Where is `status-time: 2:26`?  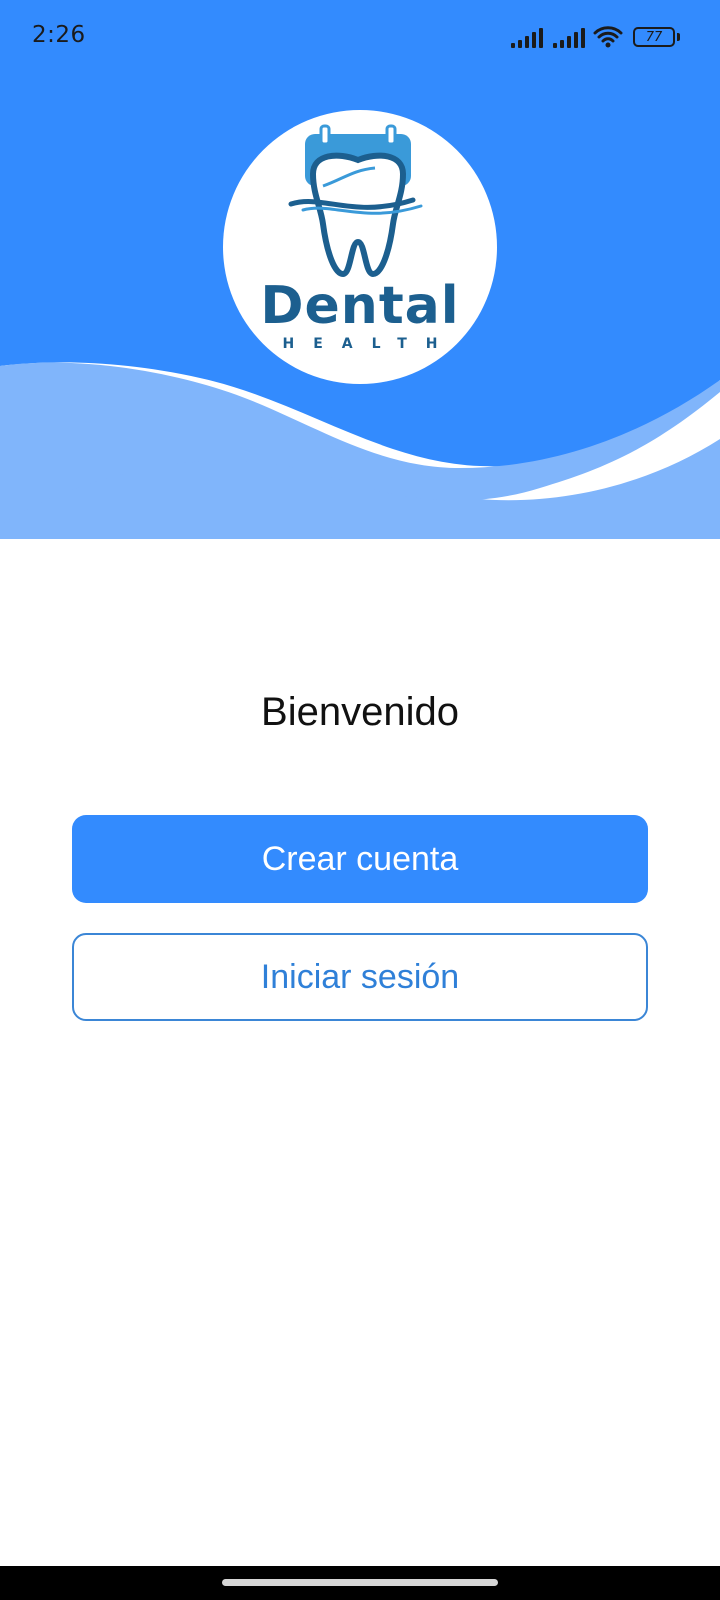 status-time: 2:26 is located at coordinates (59, 35).